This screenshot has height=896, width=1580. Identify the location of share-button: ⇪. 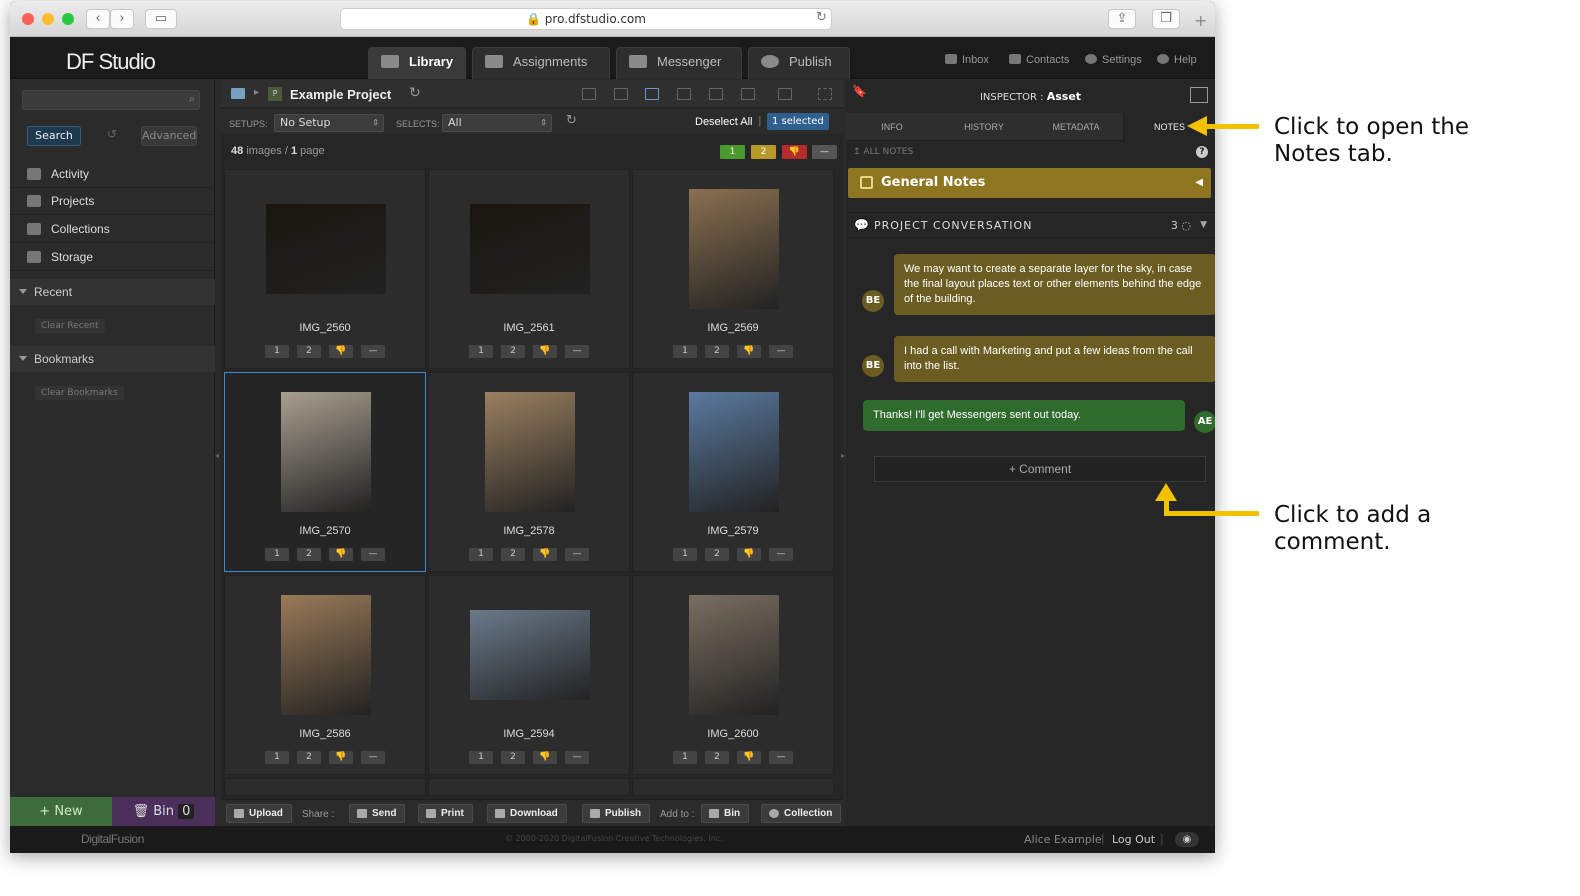
(1122, 19).